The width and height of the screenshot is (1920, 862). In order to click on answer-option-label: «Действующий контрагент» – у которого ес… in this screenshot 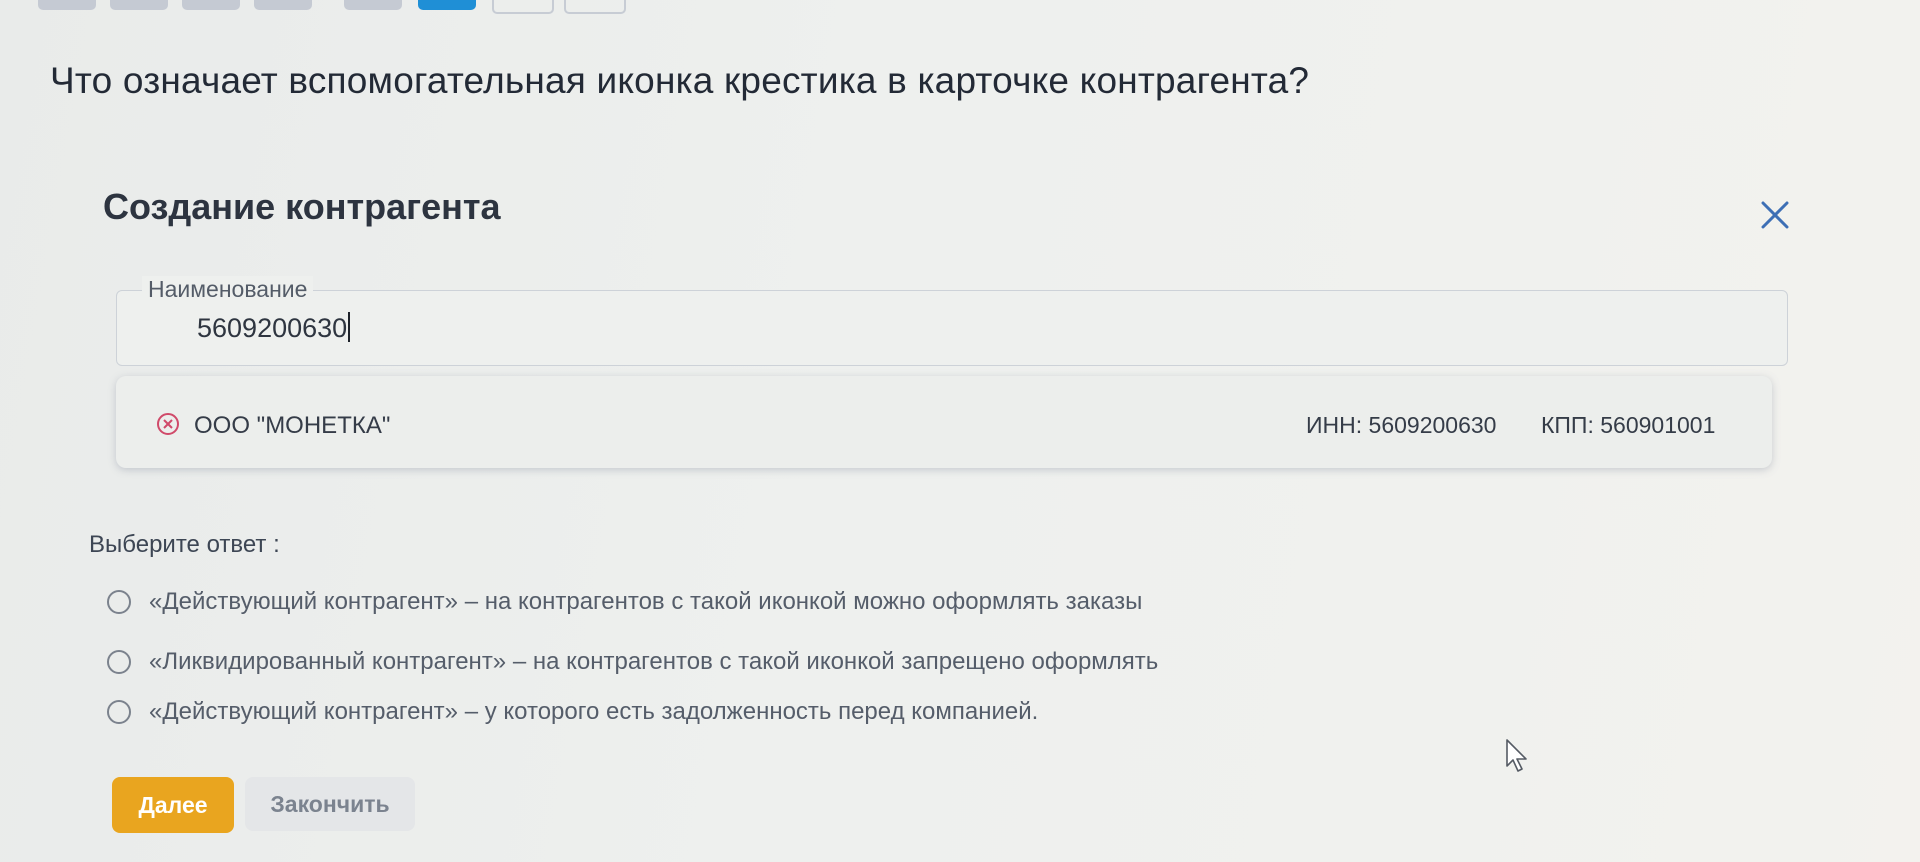, I will do `click(594, 711)`.